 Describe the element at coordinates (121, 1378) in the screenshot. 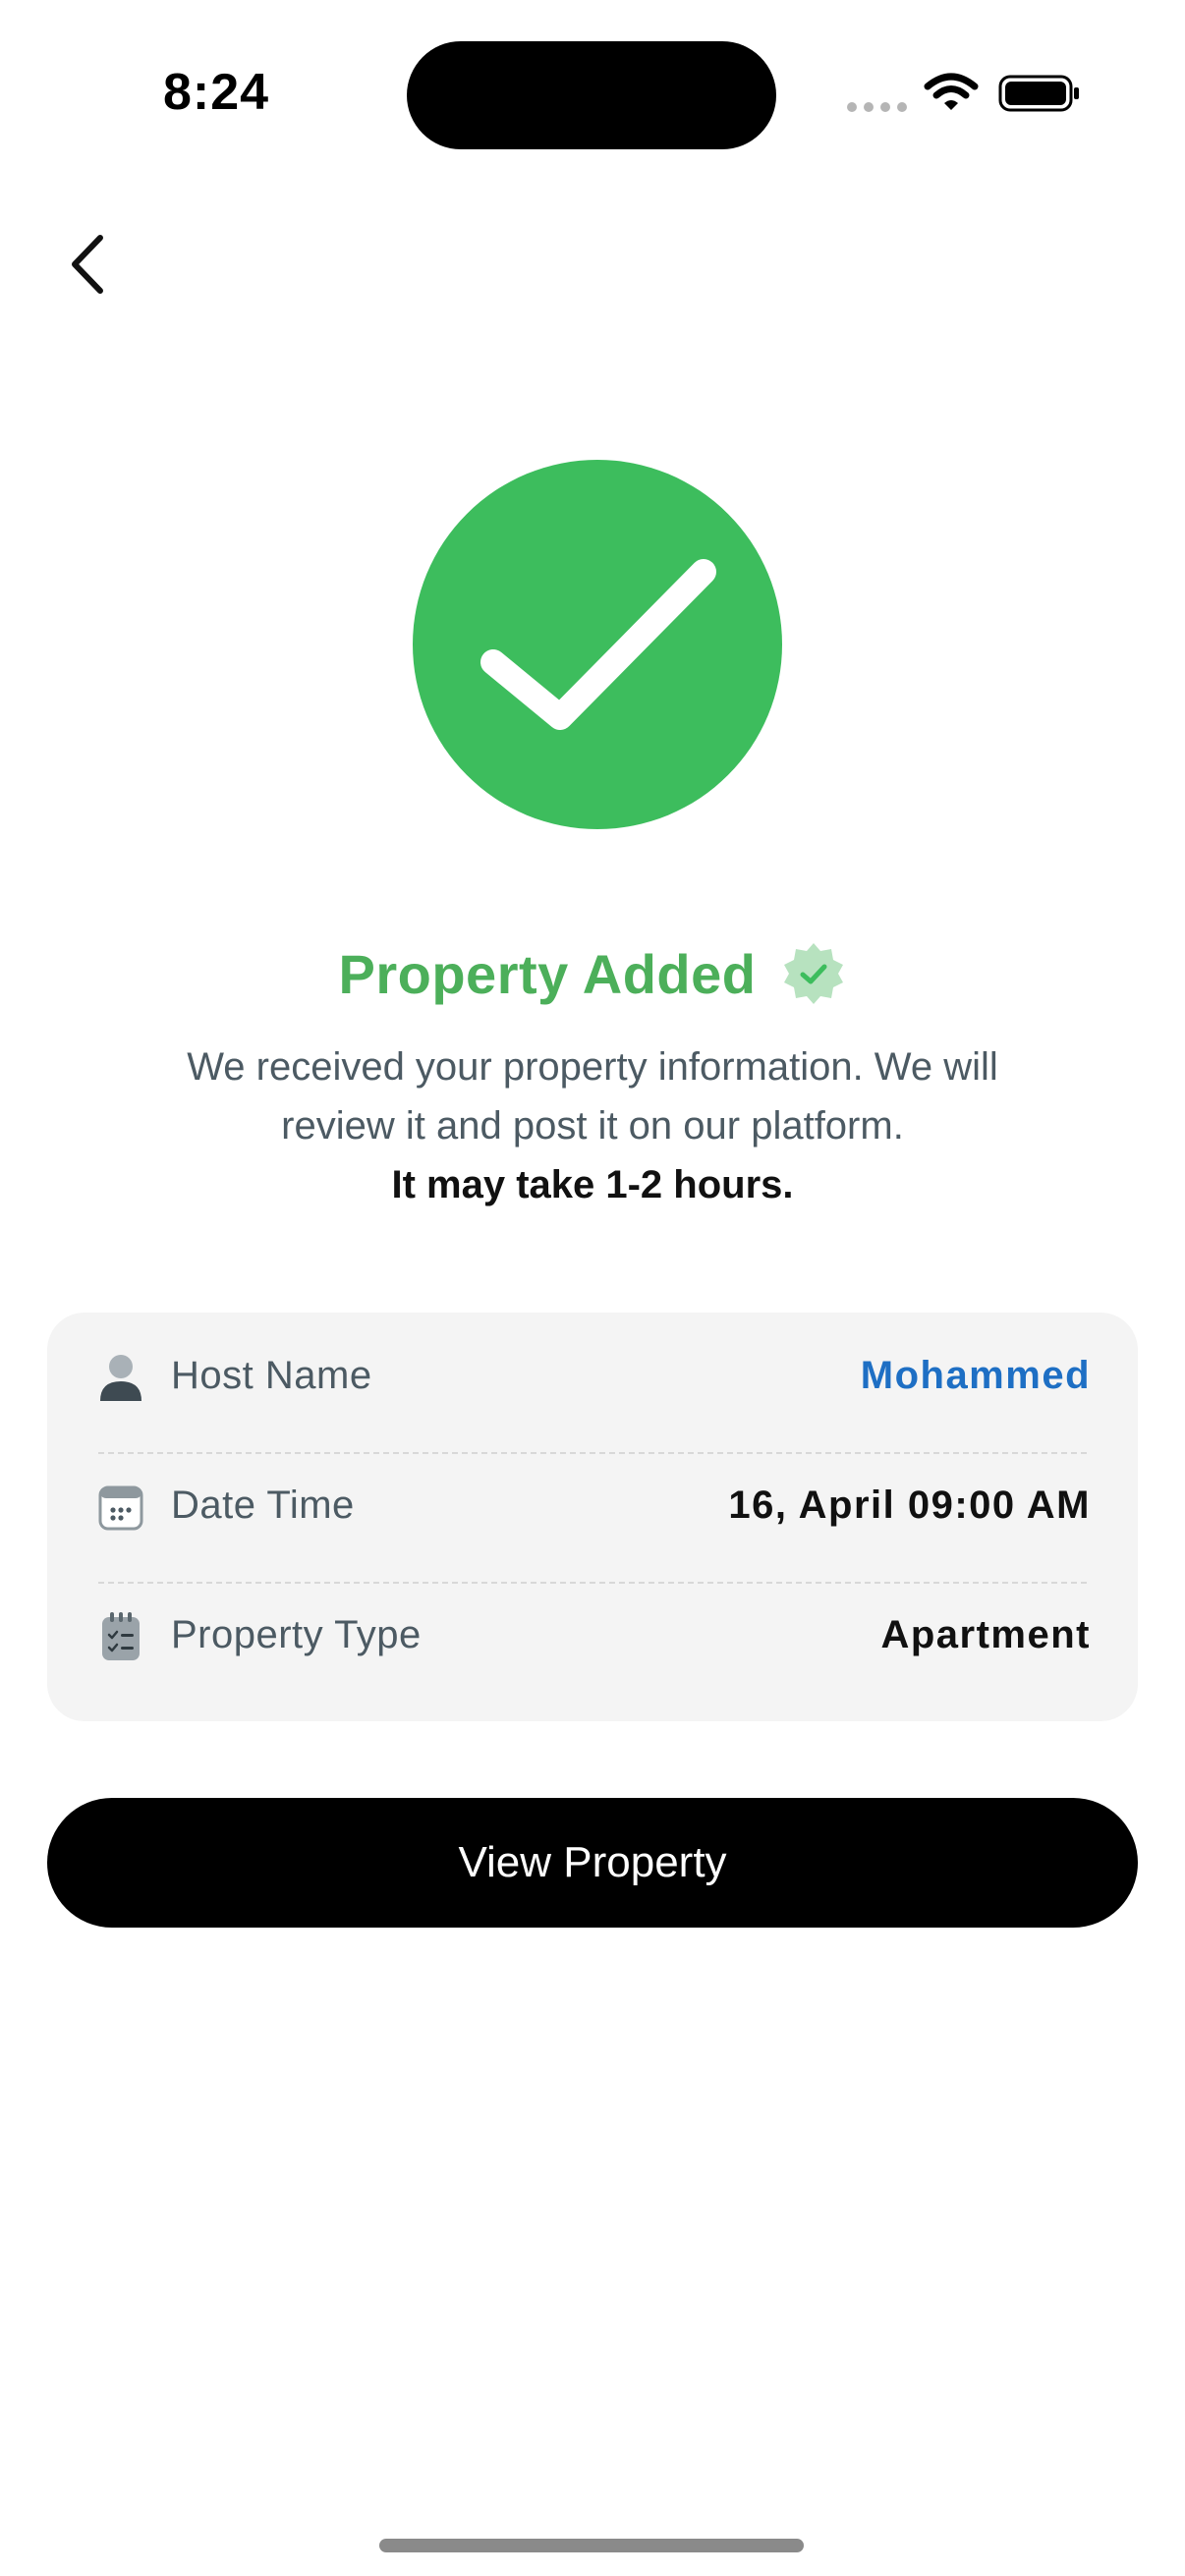

I see `user-icon` at that location.